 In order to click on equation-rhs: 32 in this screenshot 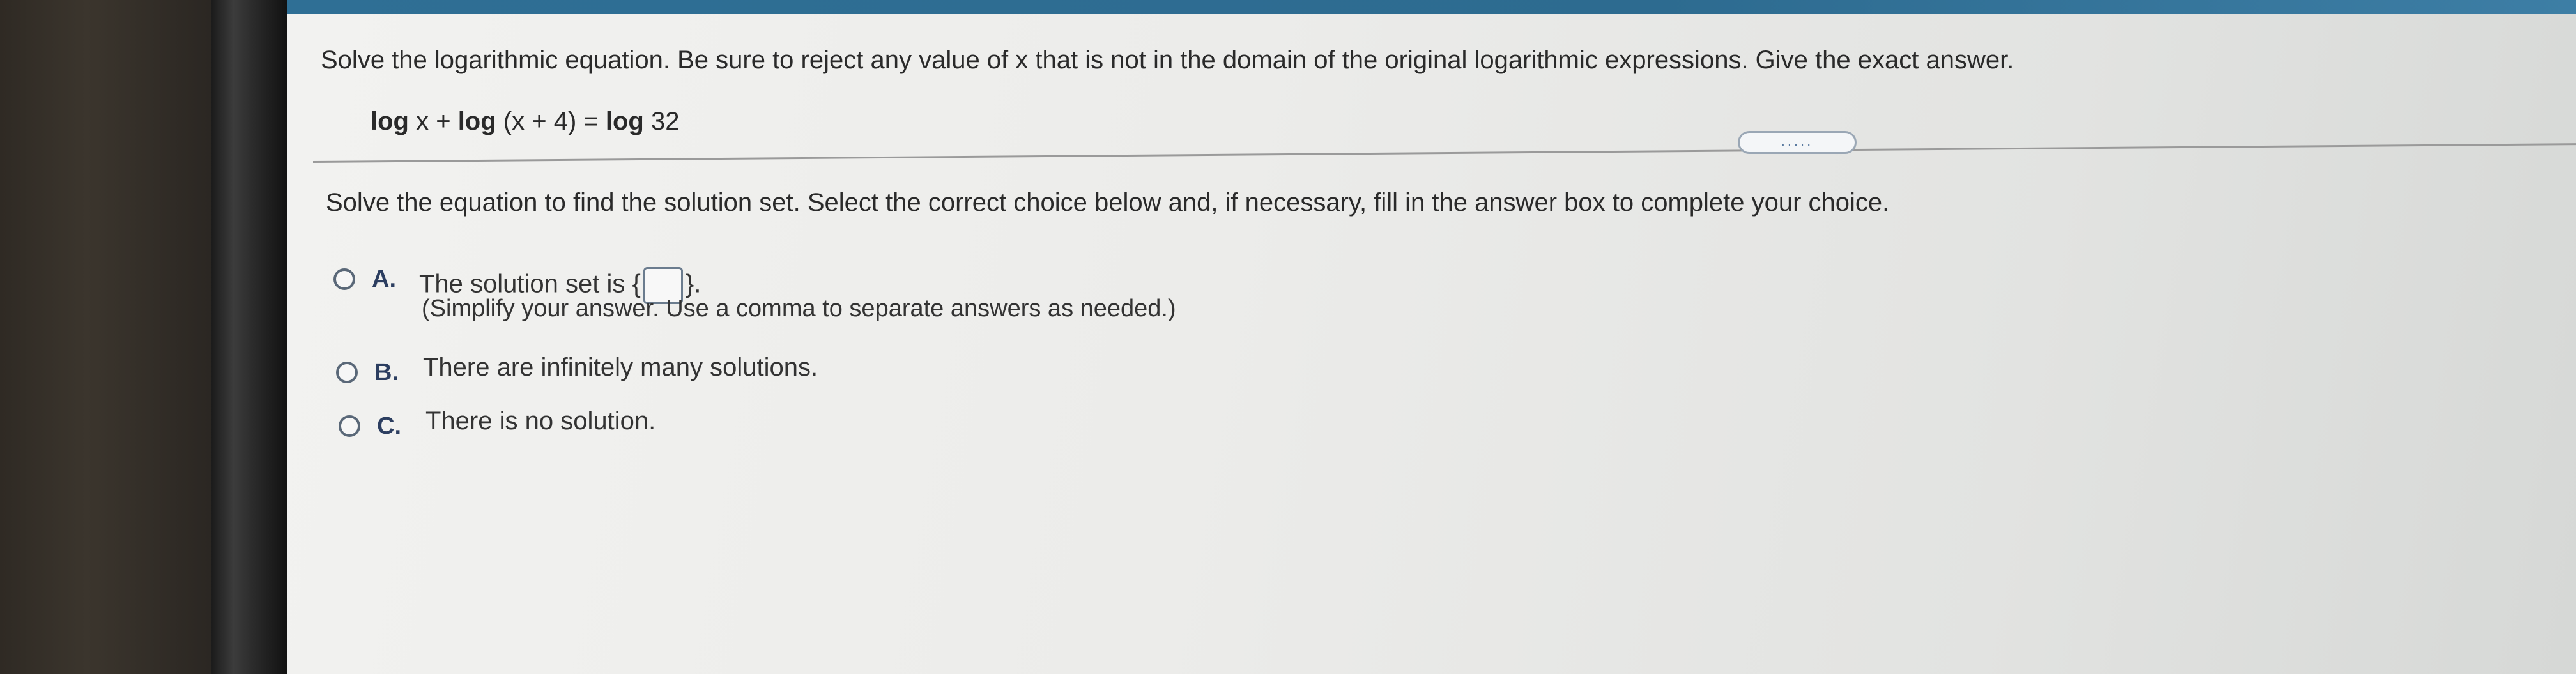, I will do `click(661, 121)`.